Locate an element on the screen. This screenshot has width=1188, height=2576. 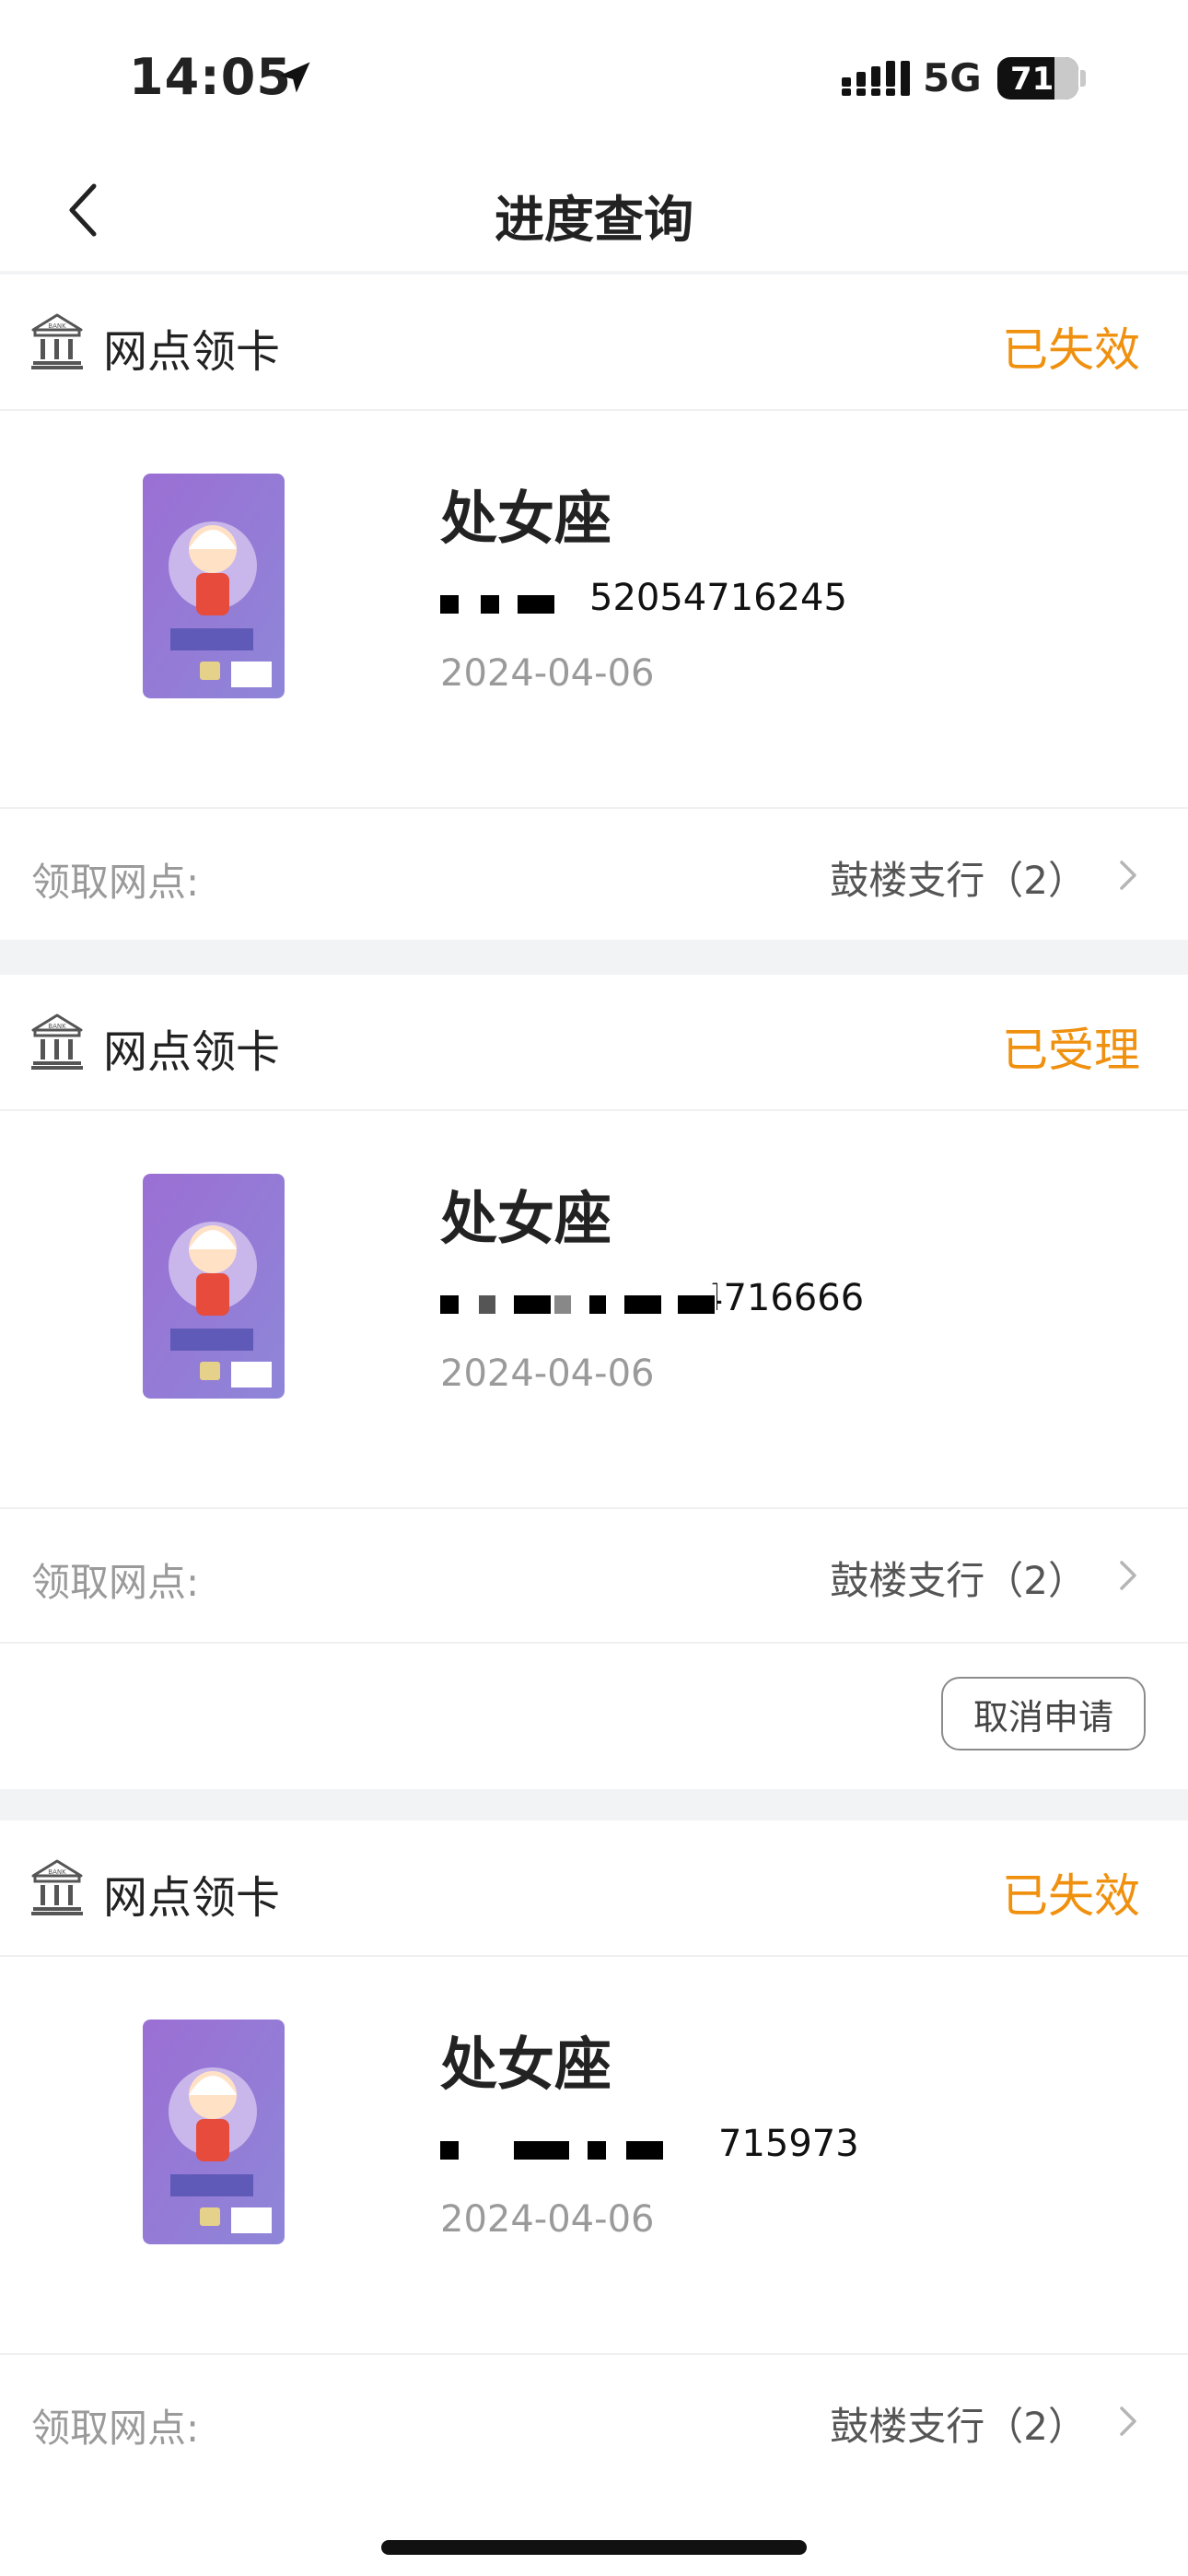
application-header: BANK 网点领卡 已受理 is located at coordinates (594, 1043).